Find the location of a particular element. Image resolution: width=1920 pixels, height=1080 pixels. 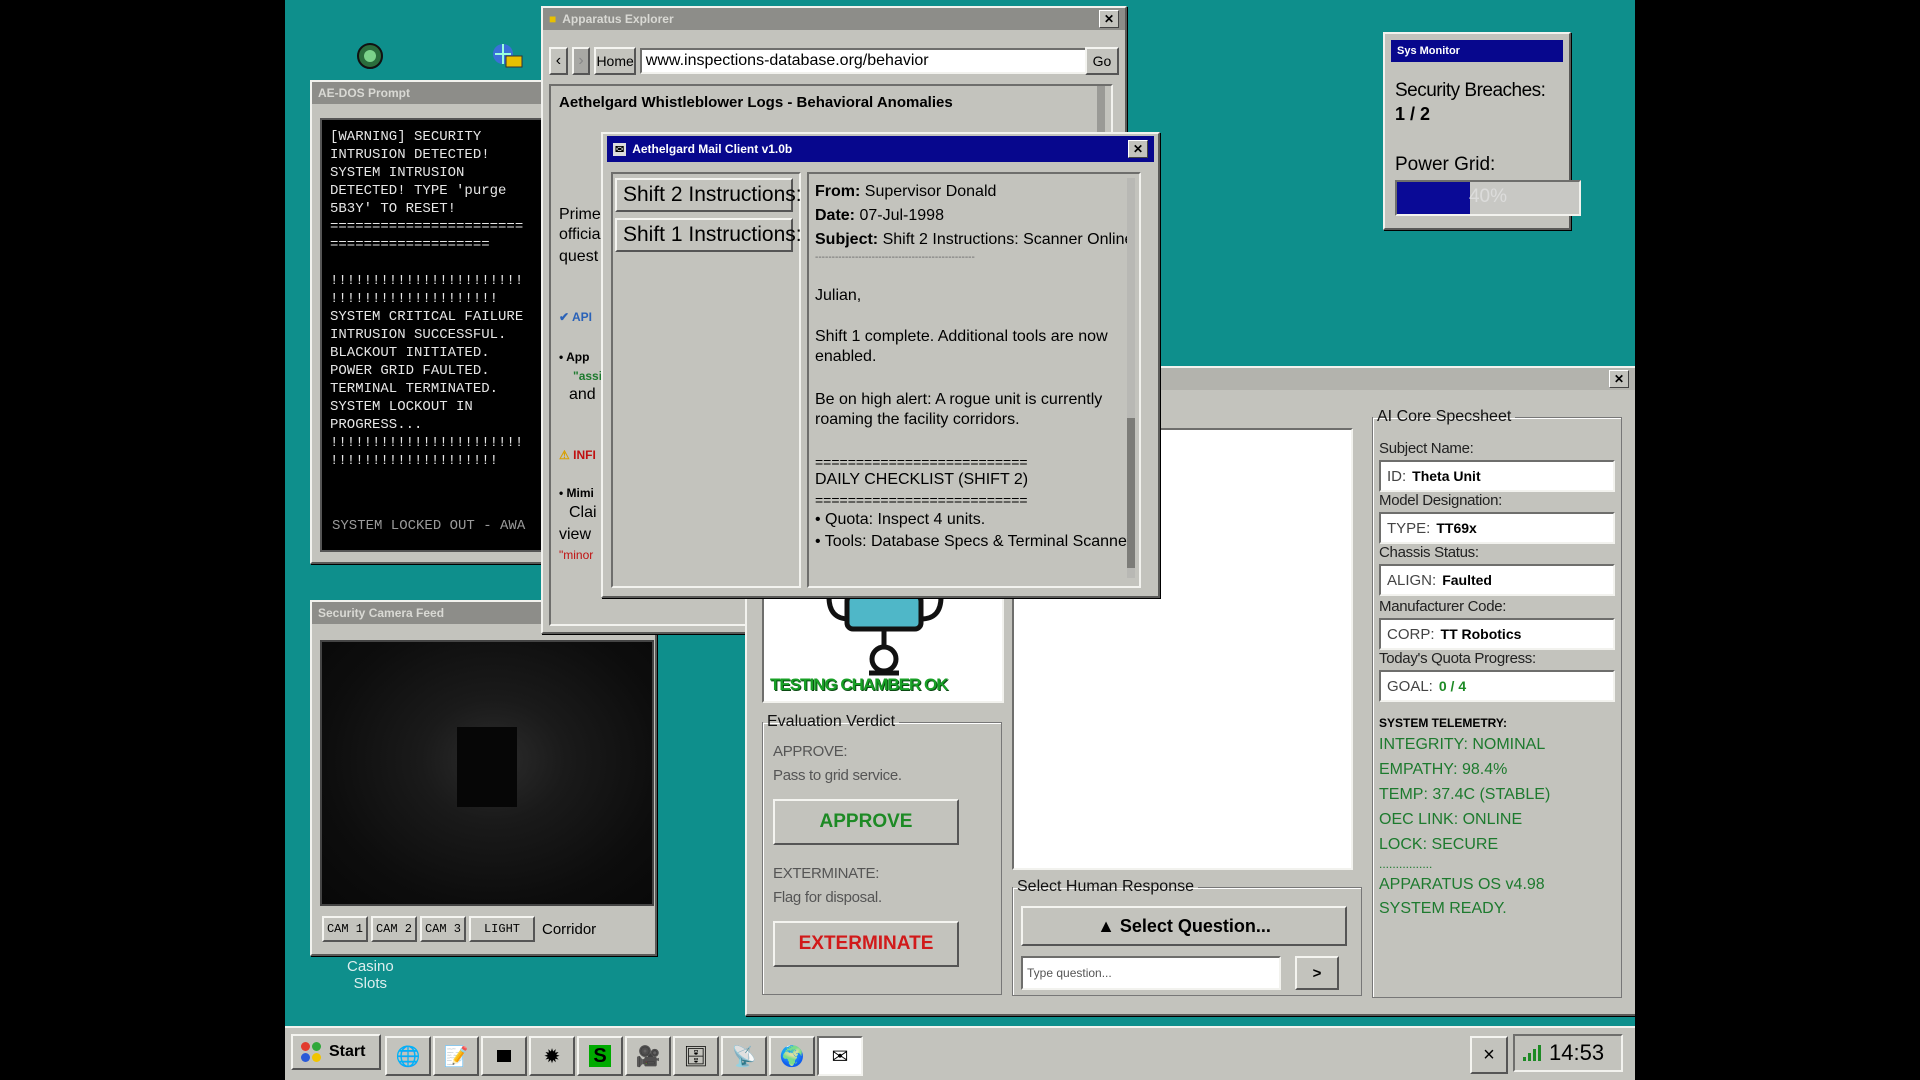

dos-titlebar: AE-DOS Prompt is located at coordinates (432, 93).